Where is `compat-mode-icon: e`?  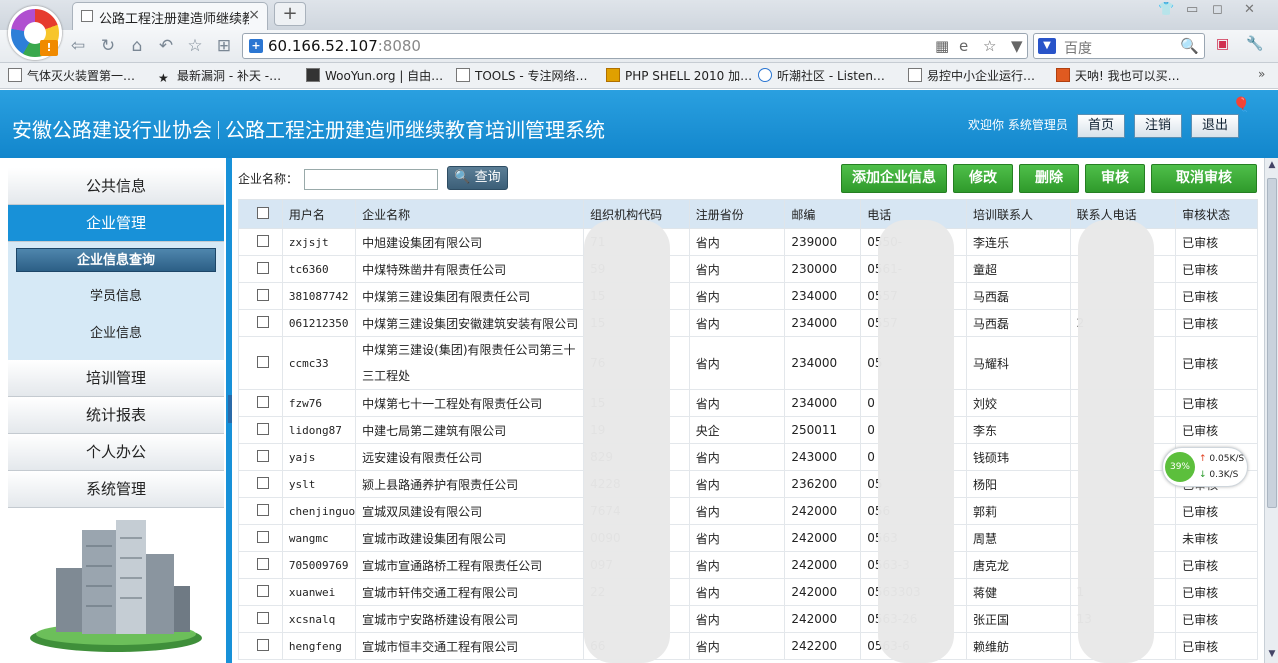 compat-mode-icon: e is located at coordinates (963, 46).